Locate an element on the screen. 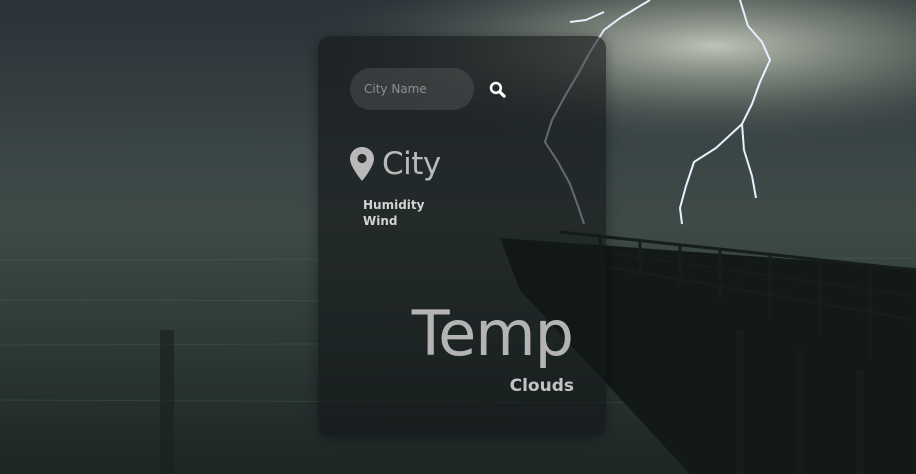 This screenshot has height=474, width=916. search-icon is located at coordinates (497, 89).